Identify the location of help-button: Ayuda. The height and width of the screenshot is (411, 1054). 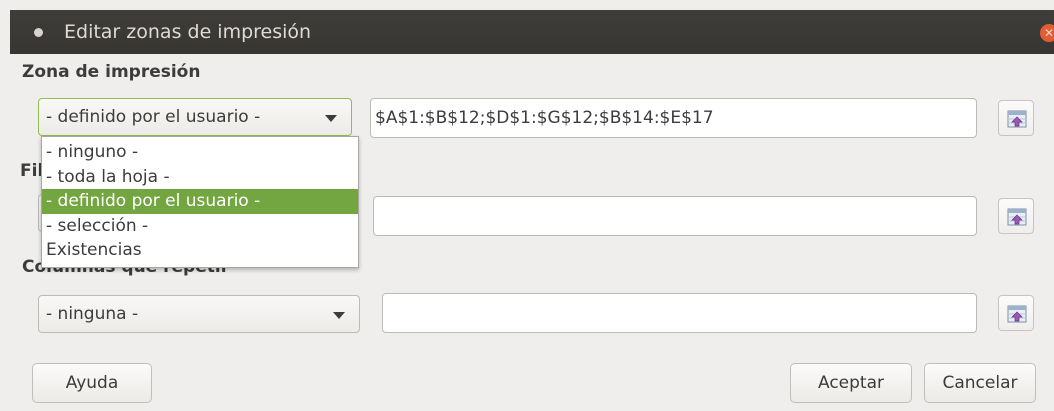
(92, 383).